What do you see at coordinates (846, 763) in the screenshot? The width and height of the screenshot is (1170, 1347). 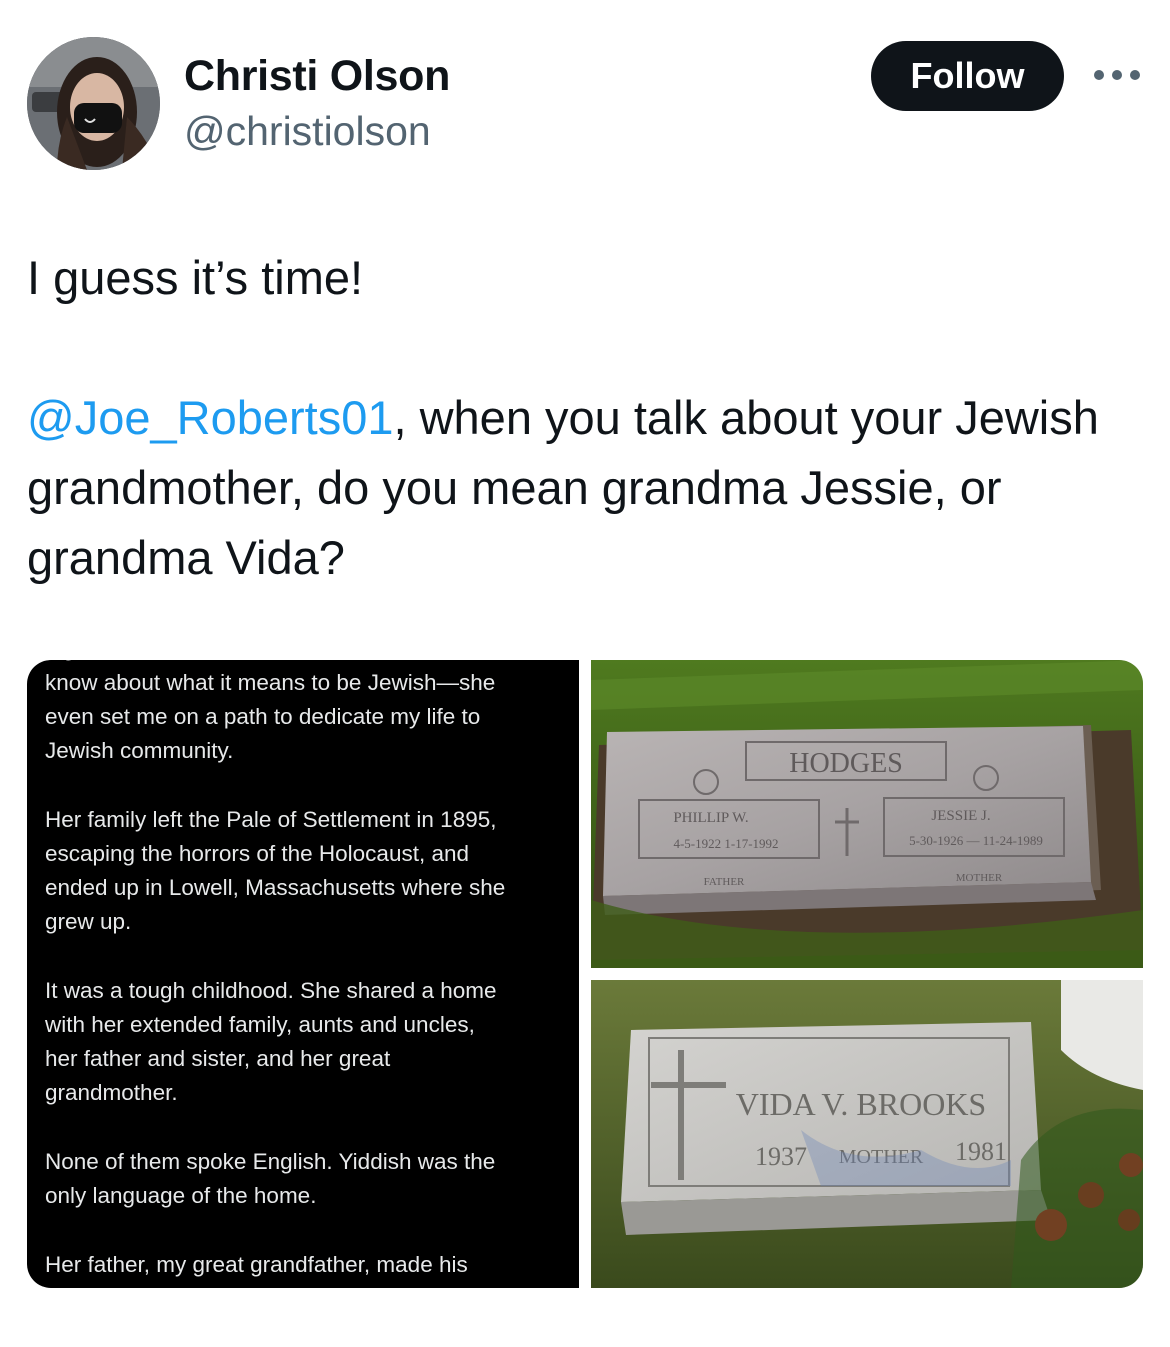 I see `hodges-family-name: HODGES` at bounding box center [846, 763].